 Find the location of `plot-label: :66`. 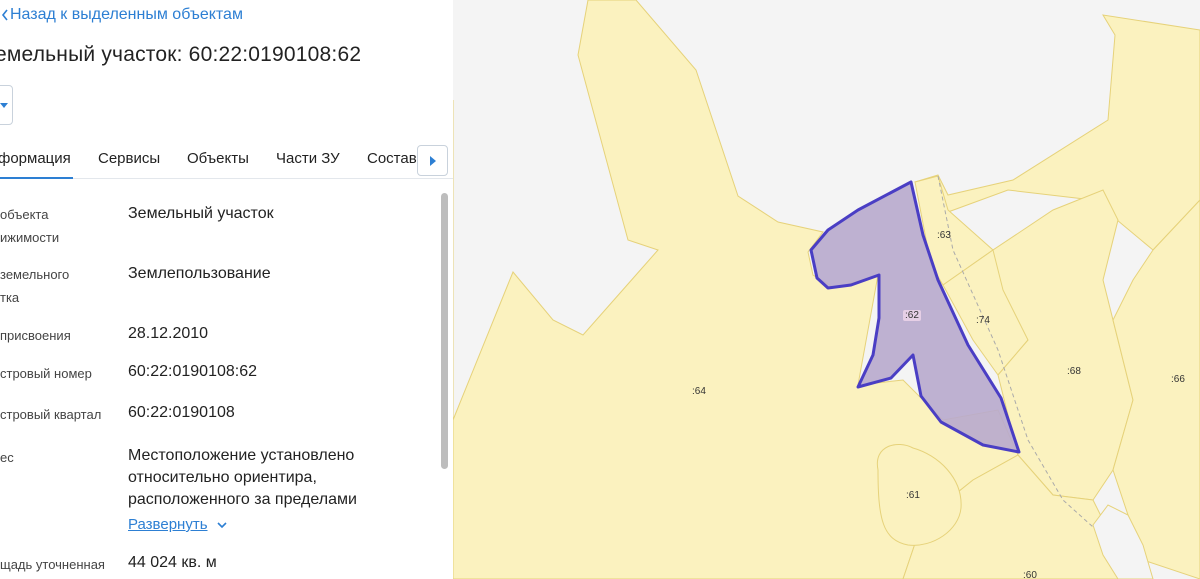

plot-label: :66 is located at coordinates (1178, 379).